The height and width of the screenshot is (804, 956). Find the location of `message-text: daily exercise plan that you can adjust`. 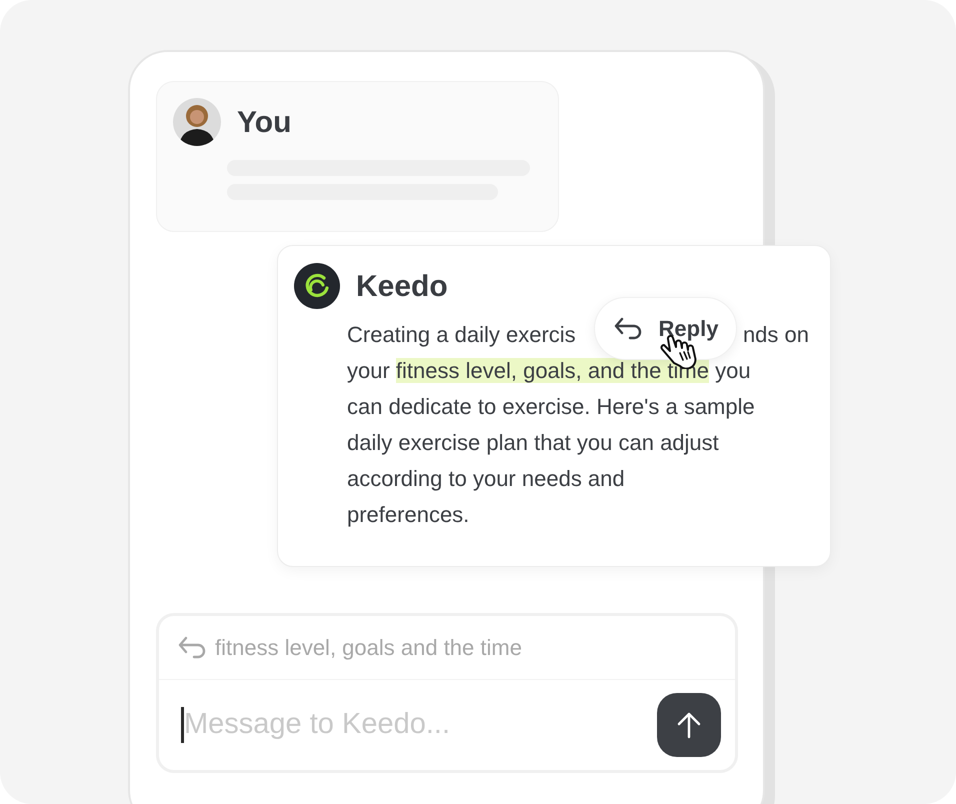

message-text: daily exercise plan that you can adjust is located at coordinates (533, 442).